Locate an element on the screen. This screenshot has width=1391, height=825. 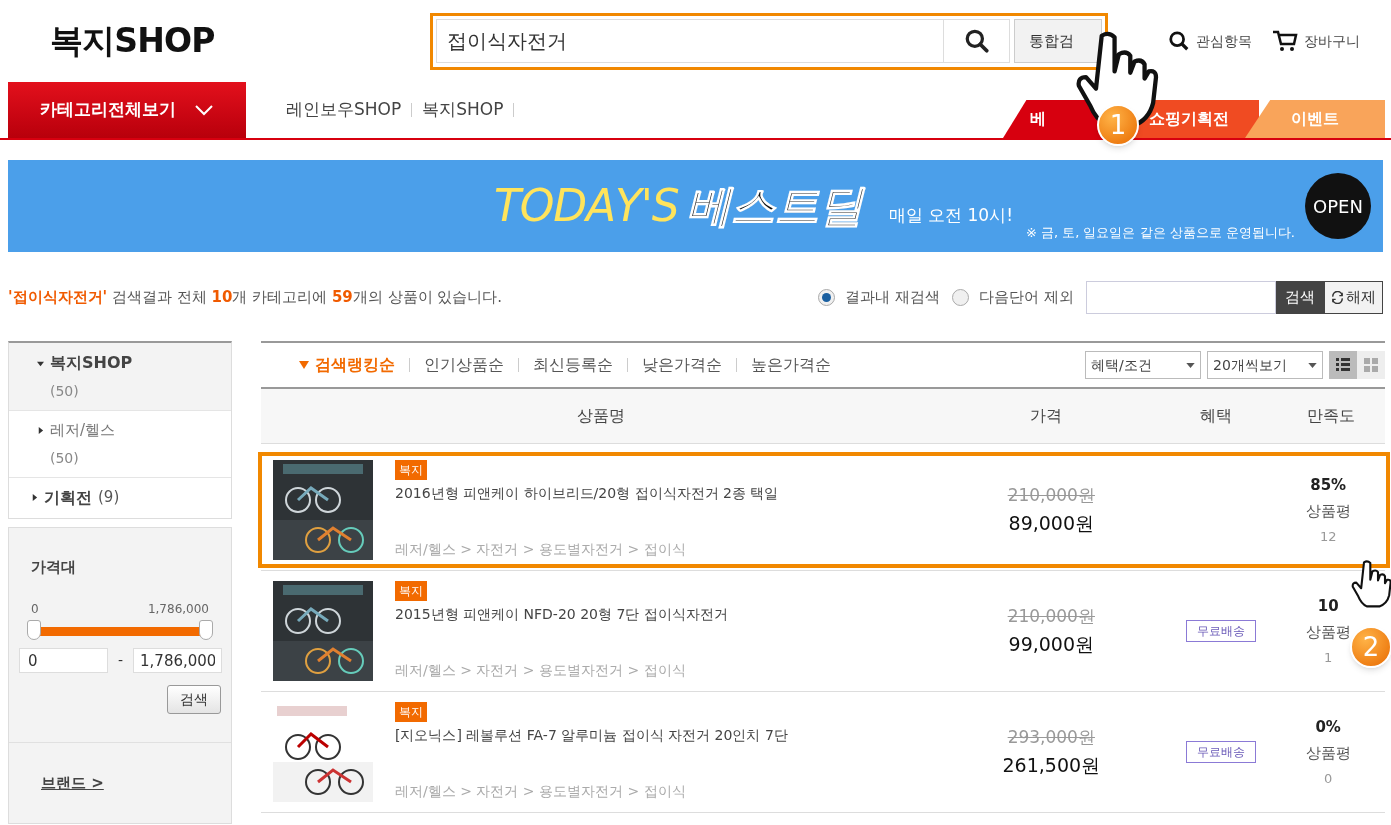
site-logo: 복지SHOP is located at coordinates (150, 41).